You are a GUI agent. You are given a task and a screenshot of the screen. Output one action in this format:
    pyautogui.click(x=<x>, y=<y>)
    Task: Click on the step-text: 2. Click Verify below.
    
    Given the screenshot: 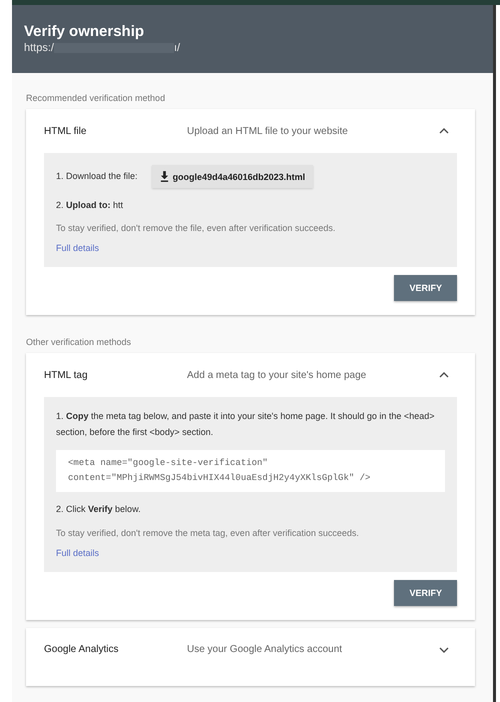 What is the action you would take?
    pyautogui.click(x=99, y=509)
    